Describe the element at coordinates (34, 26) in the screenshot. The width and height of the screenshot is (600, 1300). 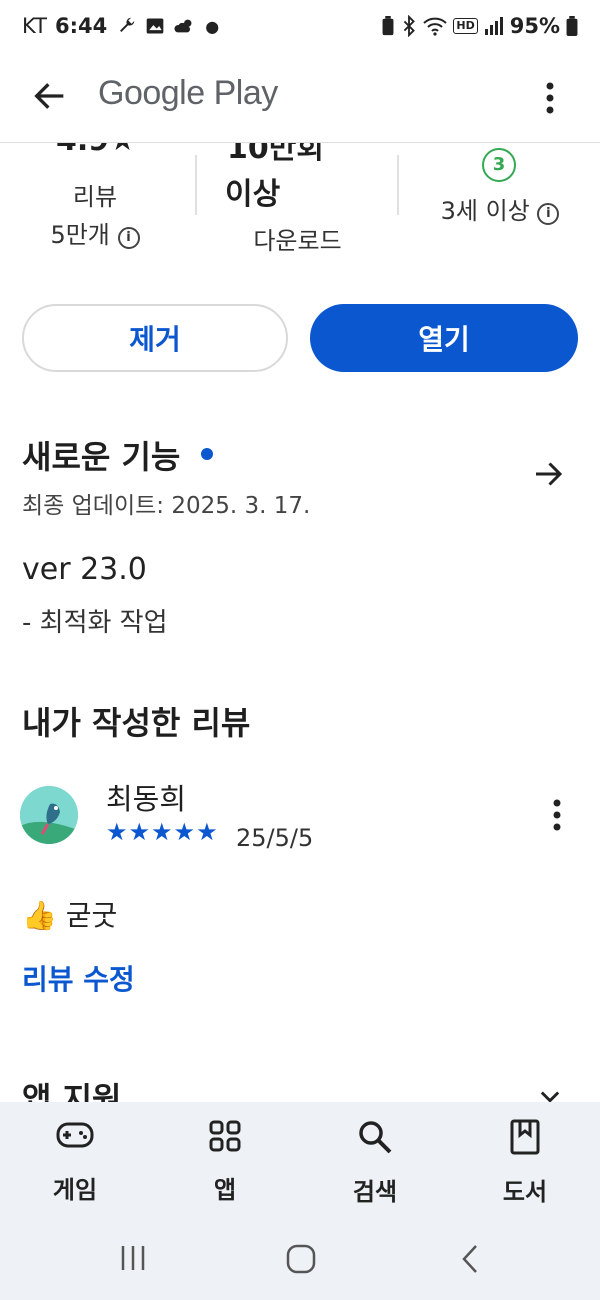
I see `carrier-label: KT` at that location.